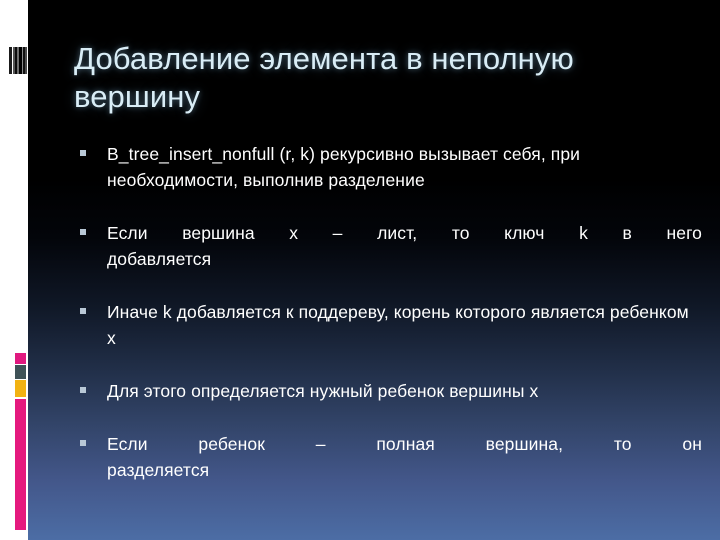 Image resolution: width=720 pixels, height=540 pixels. What do you see at coordinates (20, 372) in the screenshot?
I see `color-chip-teal` at bounding box center [20, 372].